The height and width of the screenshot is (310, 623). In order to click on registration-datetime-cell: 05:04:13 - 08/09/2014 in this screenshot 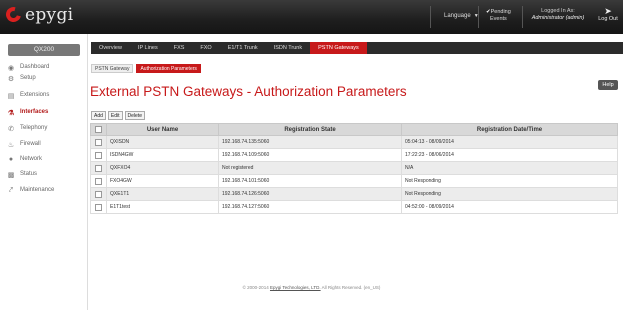, I will do `click(509, 142)`.